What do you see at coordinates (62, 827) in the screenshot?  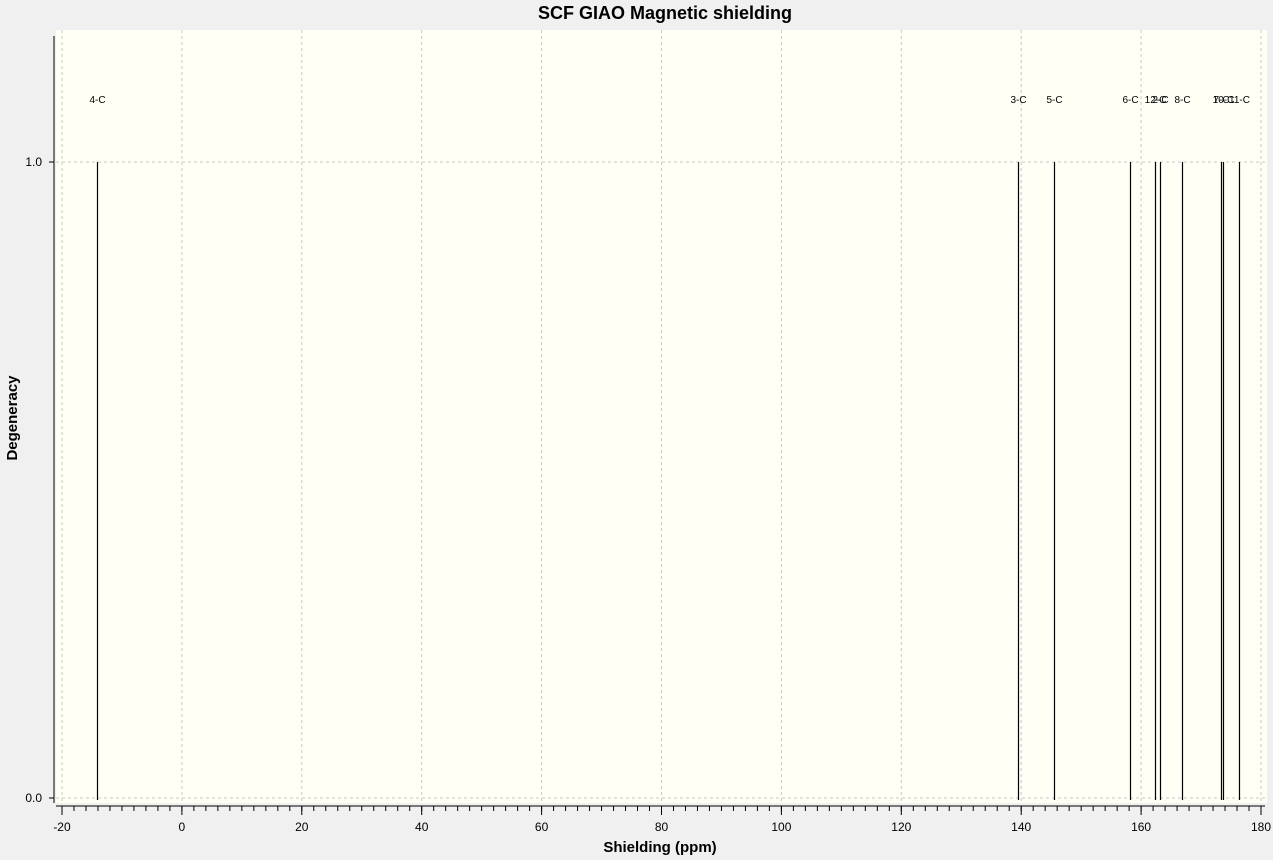 I see `x-tick-label: -20` at bounding box center [62, 827].